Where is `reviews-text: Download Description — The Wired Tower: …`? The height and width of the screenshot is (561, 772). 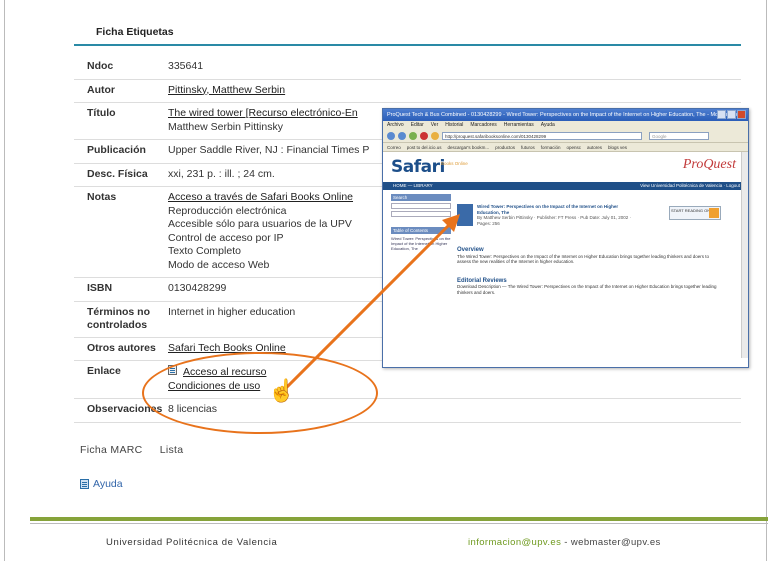
reviews-text: Download Description — The Wired Tower: … is located at coordinates (587, 289).